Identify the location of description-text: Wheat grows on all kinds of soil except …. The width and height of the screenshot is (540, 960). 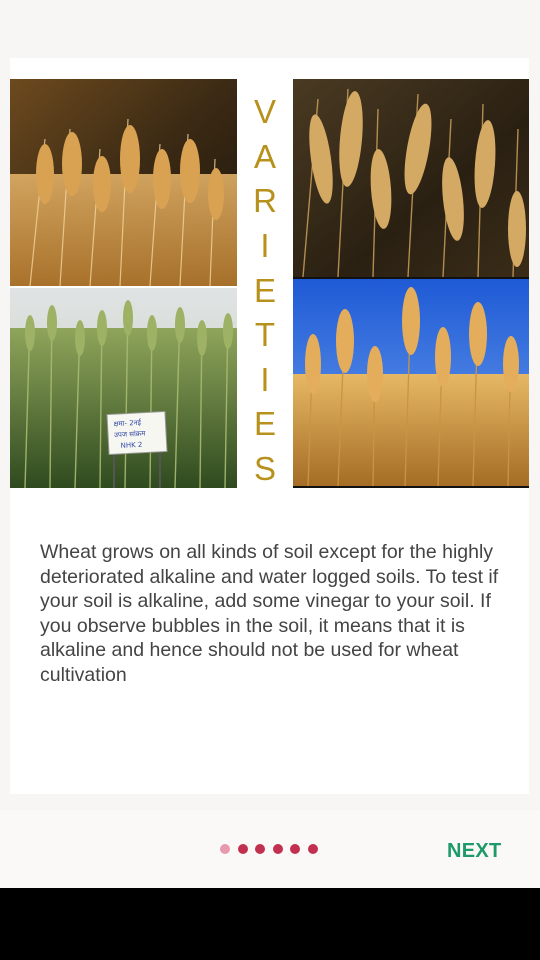
(269, 613).